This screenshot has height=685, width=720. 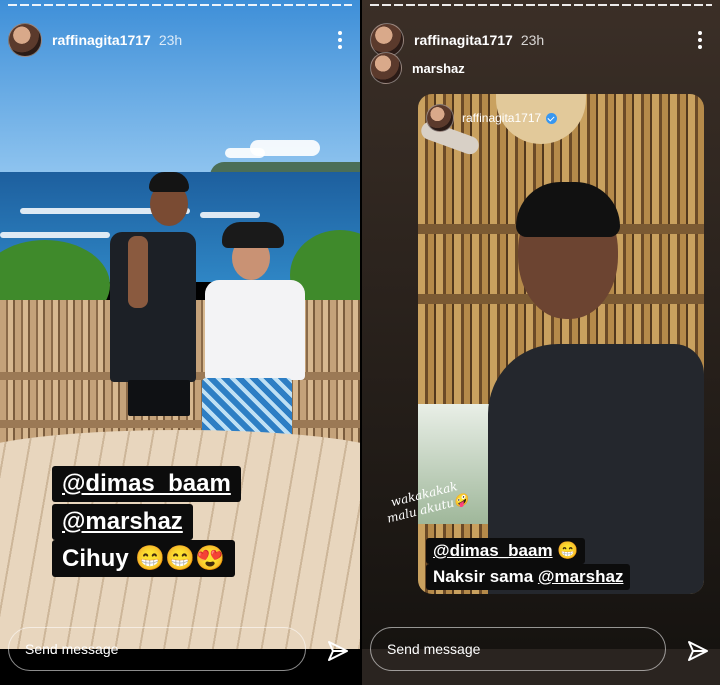 I want to click on story-header: raffinagita1717 23h, so click(x=179, y=40).